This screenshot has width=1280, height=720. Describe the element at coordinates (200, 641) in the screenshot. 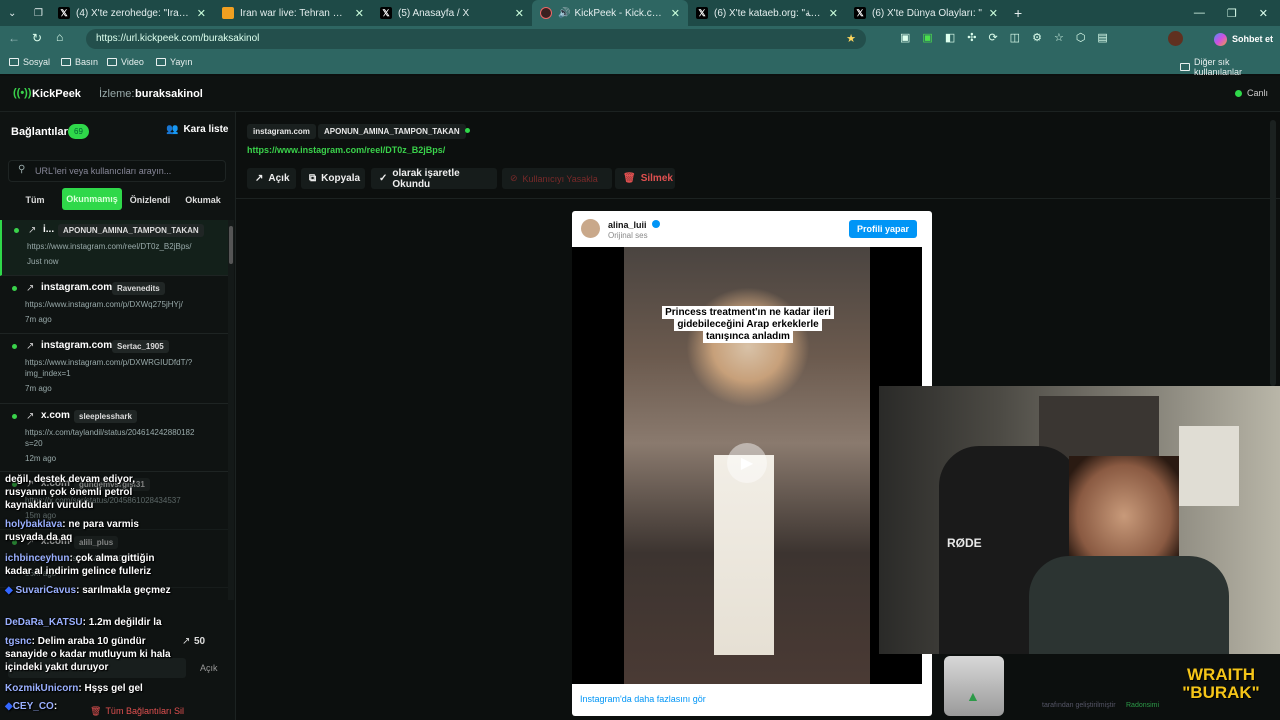

I see `footer-count: 50` at that location.